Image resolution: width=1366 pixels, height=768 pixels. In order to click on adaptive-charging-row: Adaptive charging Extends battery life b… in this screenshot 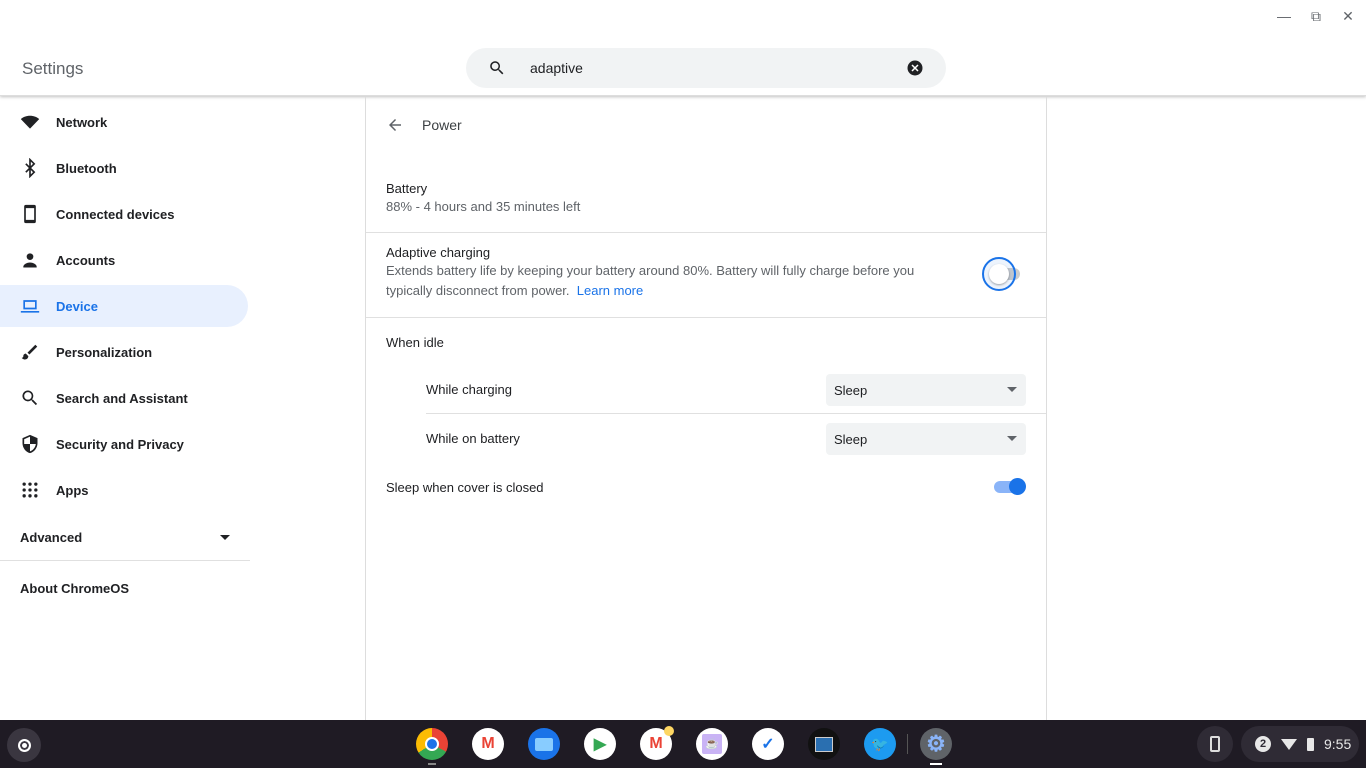, I will do `click(706, 281)`.